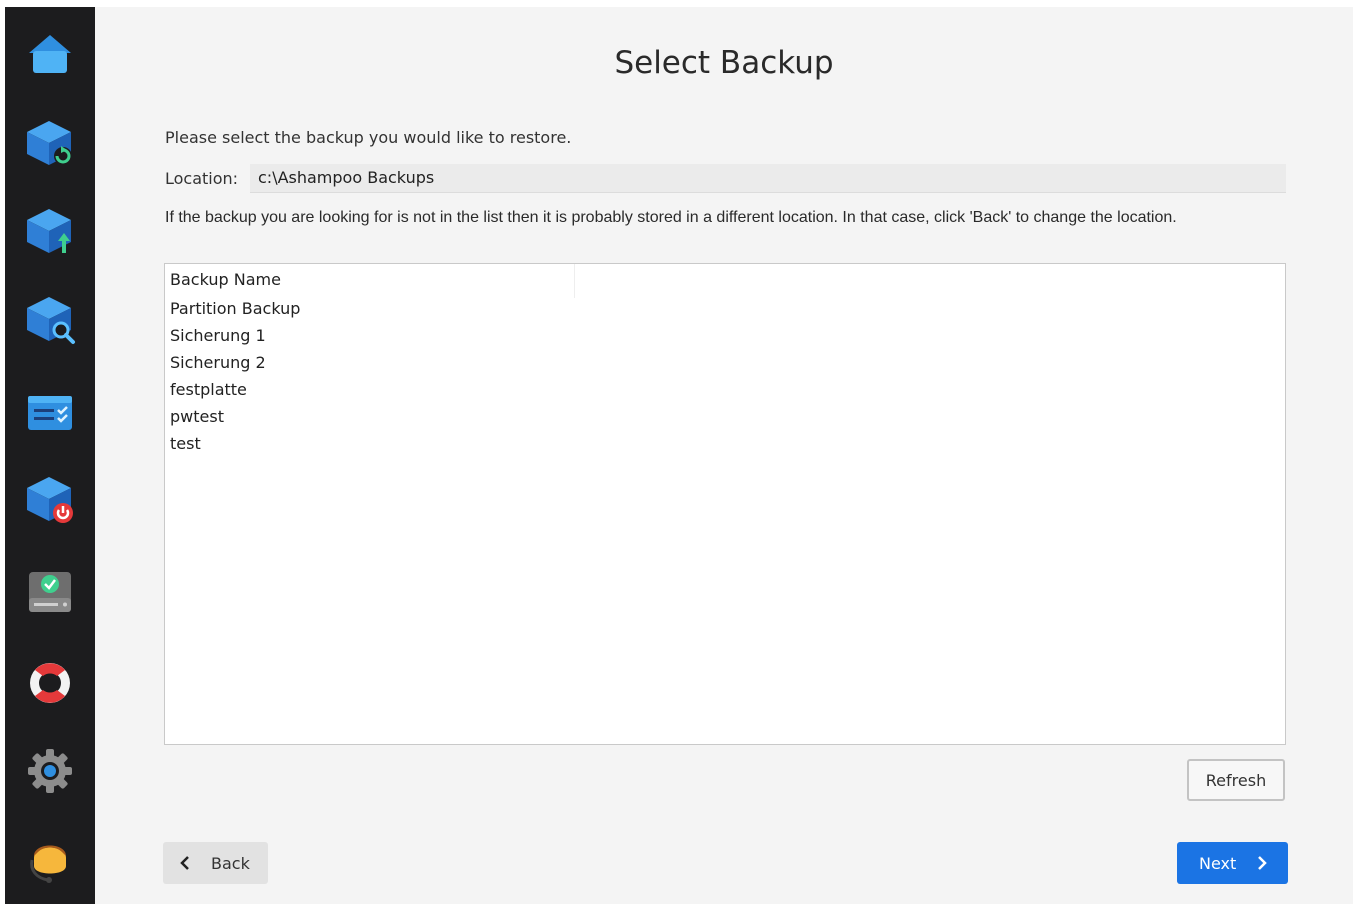 Image resolution: width=1360 pixels, height=904 pixels. I want to click on backup-power-icon, so click(50, 500).